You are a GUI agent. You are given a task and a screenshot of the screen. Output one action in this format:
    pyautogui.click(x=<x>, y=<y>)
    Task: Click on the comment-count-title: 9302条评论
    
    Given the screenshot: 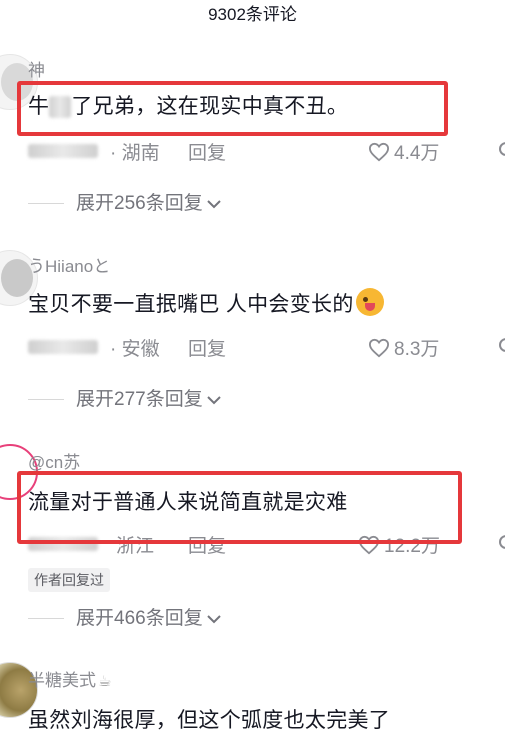 What is the action you would take?
    pyautogui.click(x=252, y=14)
    